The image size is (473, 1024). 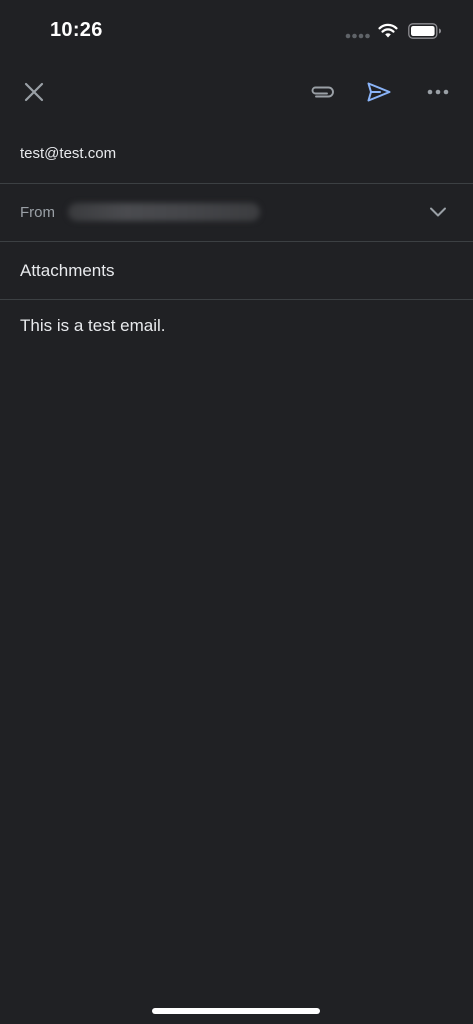 What do you see at coordinates (93, 326) in the screenshot?
I see `email-body: This is a test email.` at bounding box center [93, 326].